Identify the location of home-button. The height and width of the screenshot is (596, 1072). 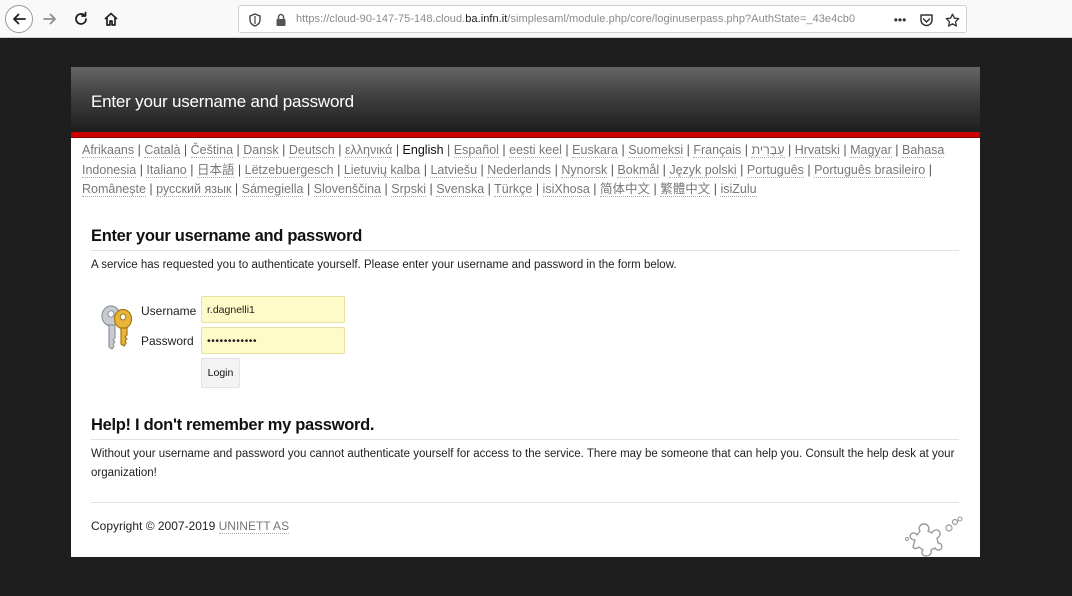
(111, 19).